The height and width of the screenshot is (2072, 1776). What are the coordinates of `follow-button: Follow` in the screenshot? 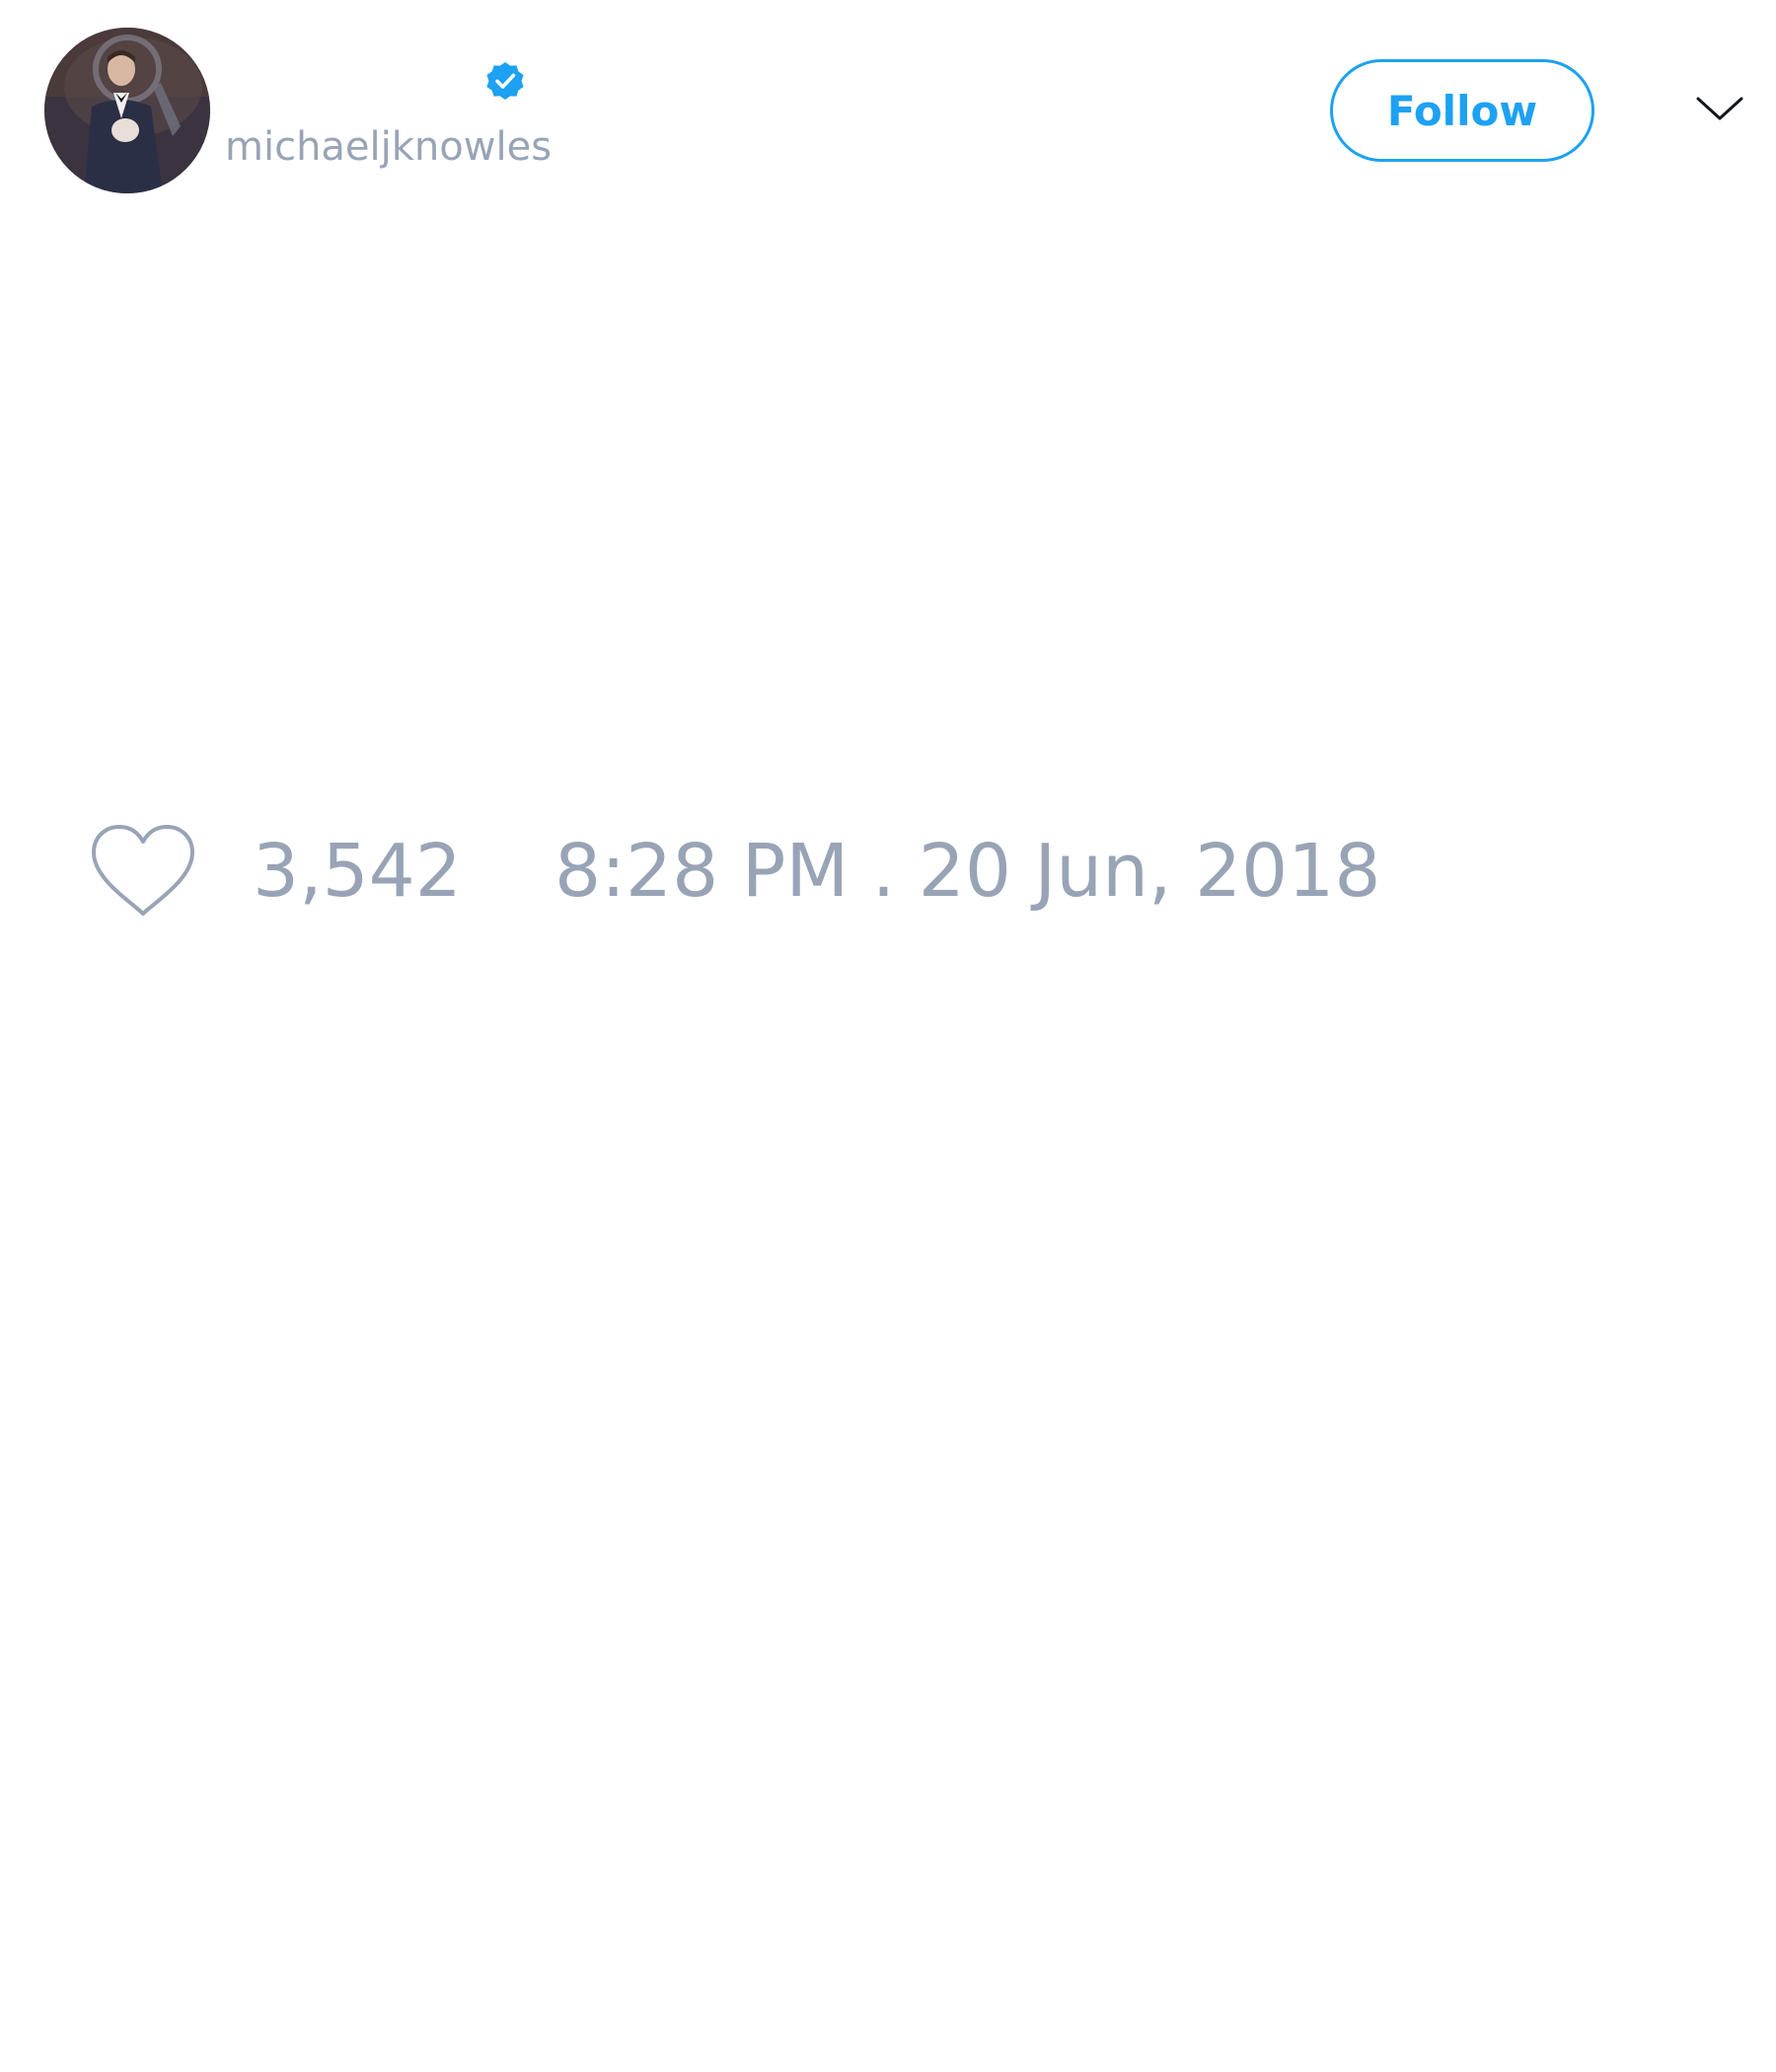 It's located at (1462, 111).